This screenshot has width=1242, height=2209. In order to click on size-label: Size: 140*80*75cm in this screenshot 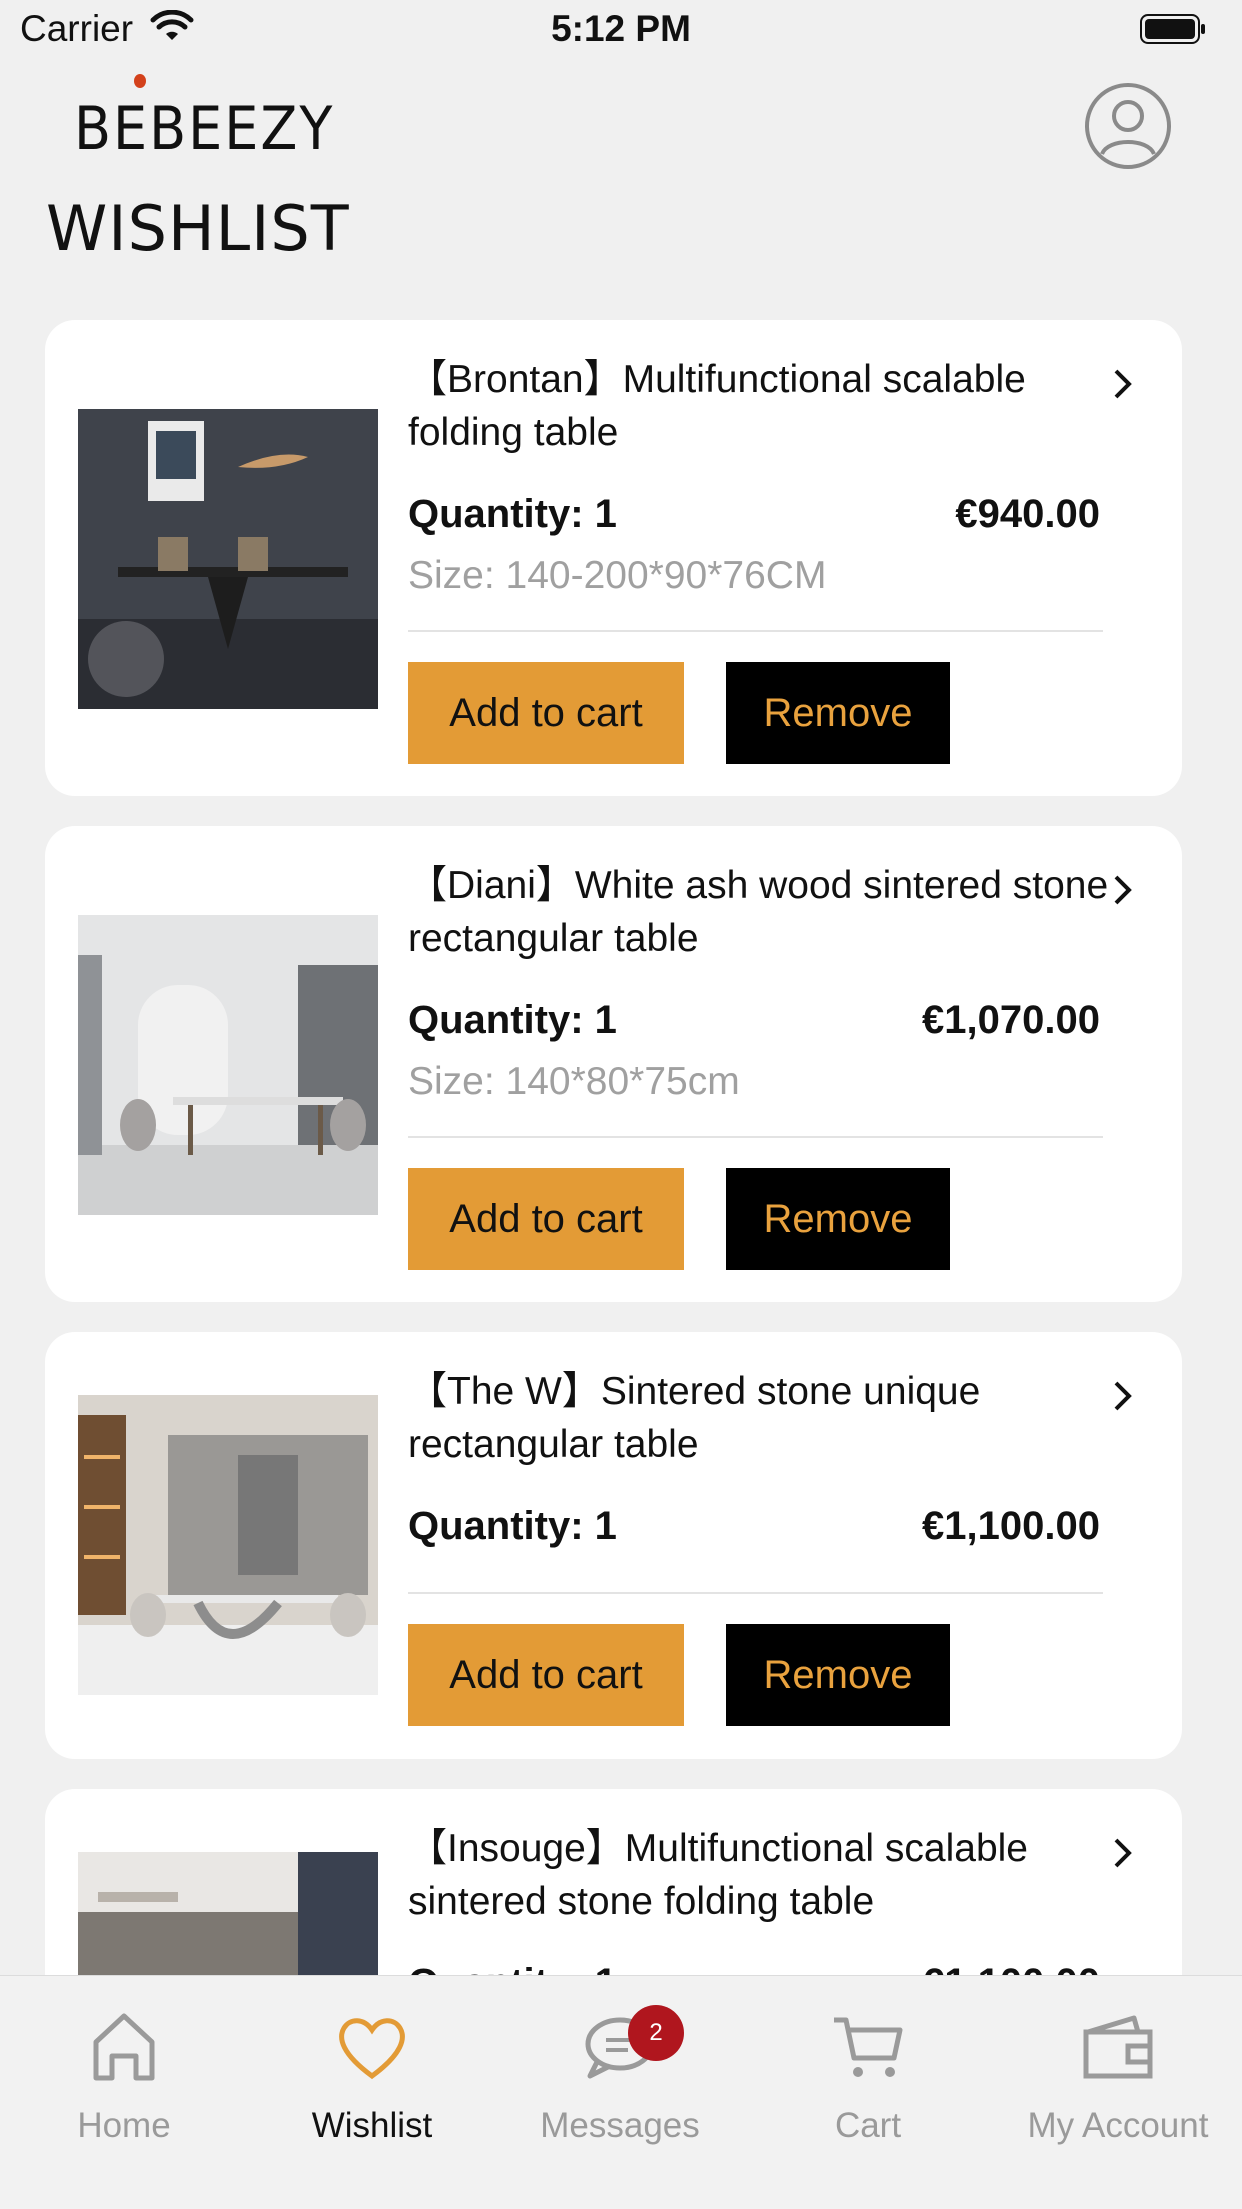, I will do `click(574, 1081)`.